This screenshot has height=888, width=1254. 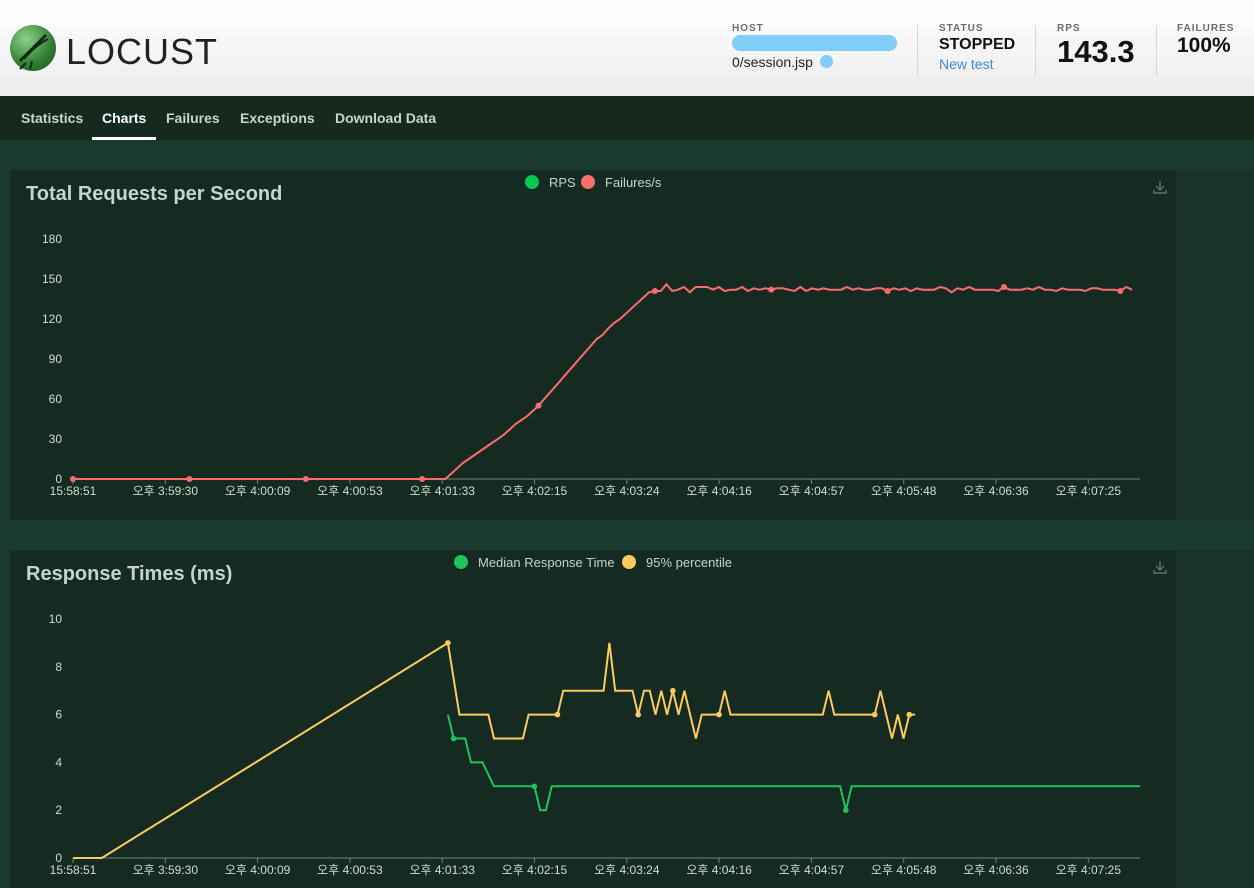 What do you see at coordinates (142, 52) in the screenshot?
I see `logo-text: LOCUST` at bounding box center [142, 52].